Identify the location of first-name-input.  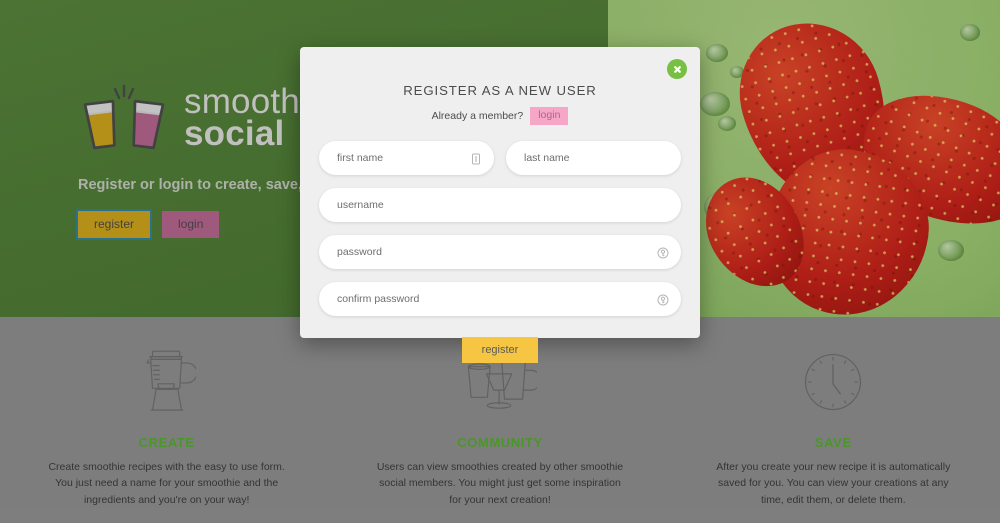
(406, 157).